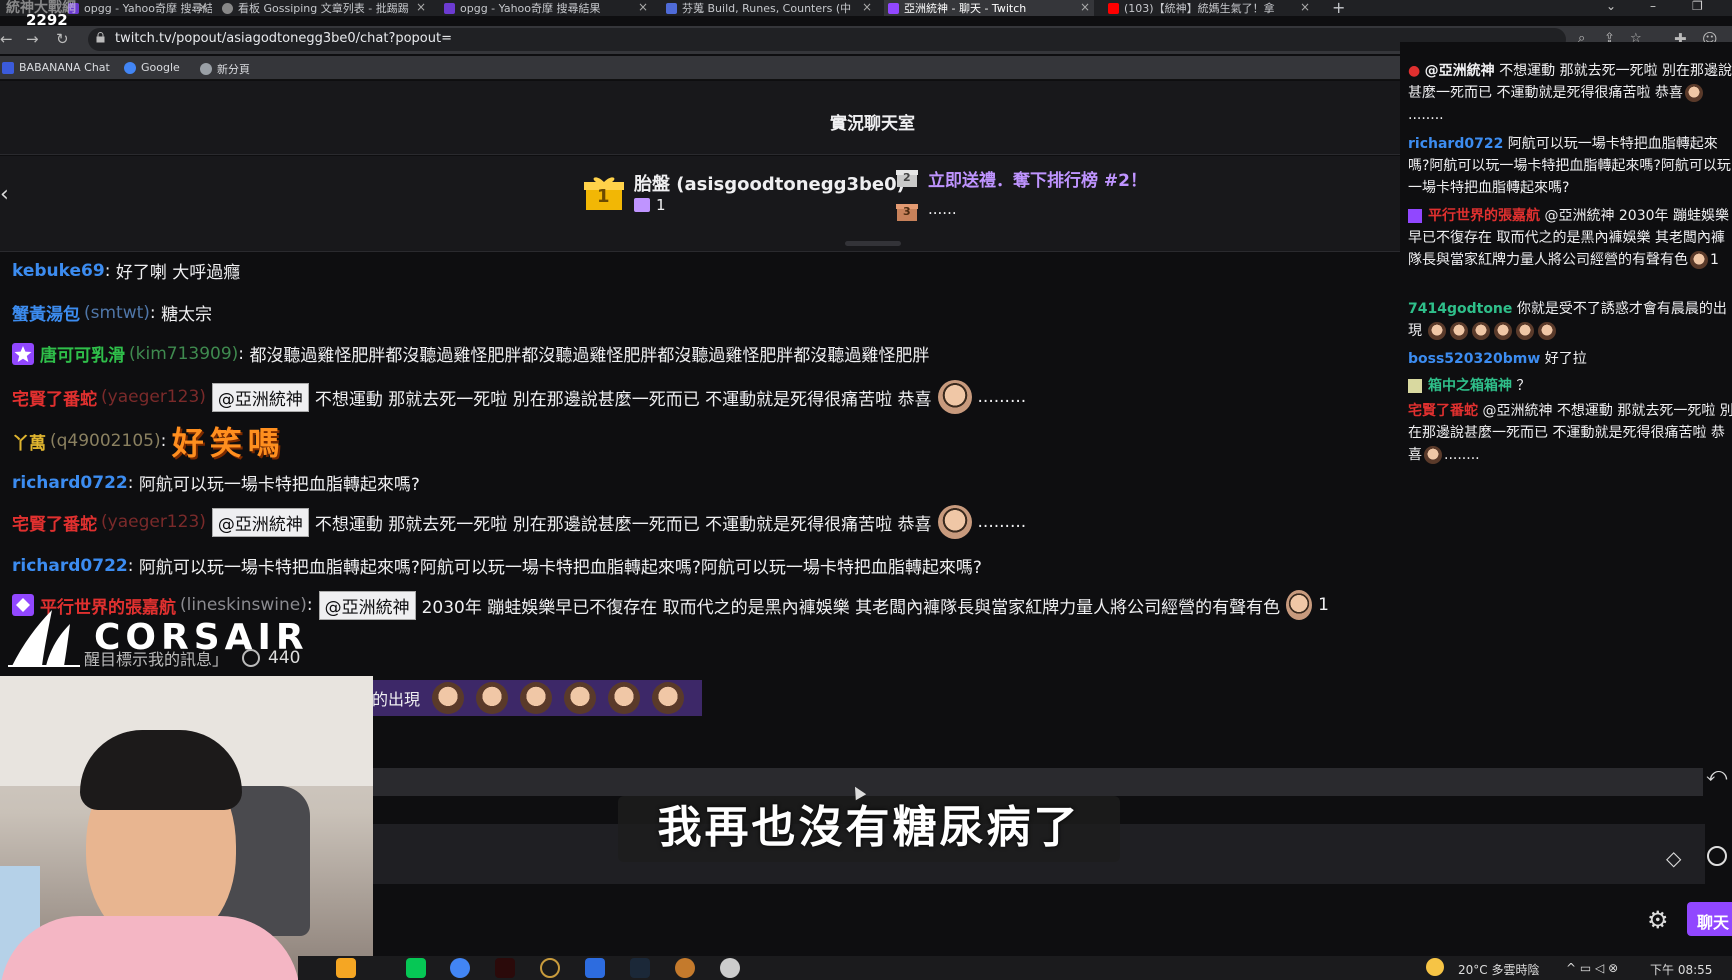 The width and height of the screenshot is (1732, 980). I want to click on bookmark-babanana: BABANANA Chat, so click(56, 67).